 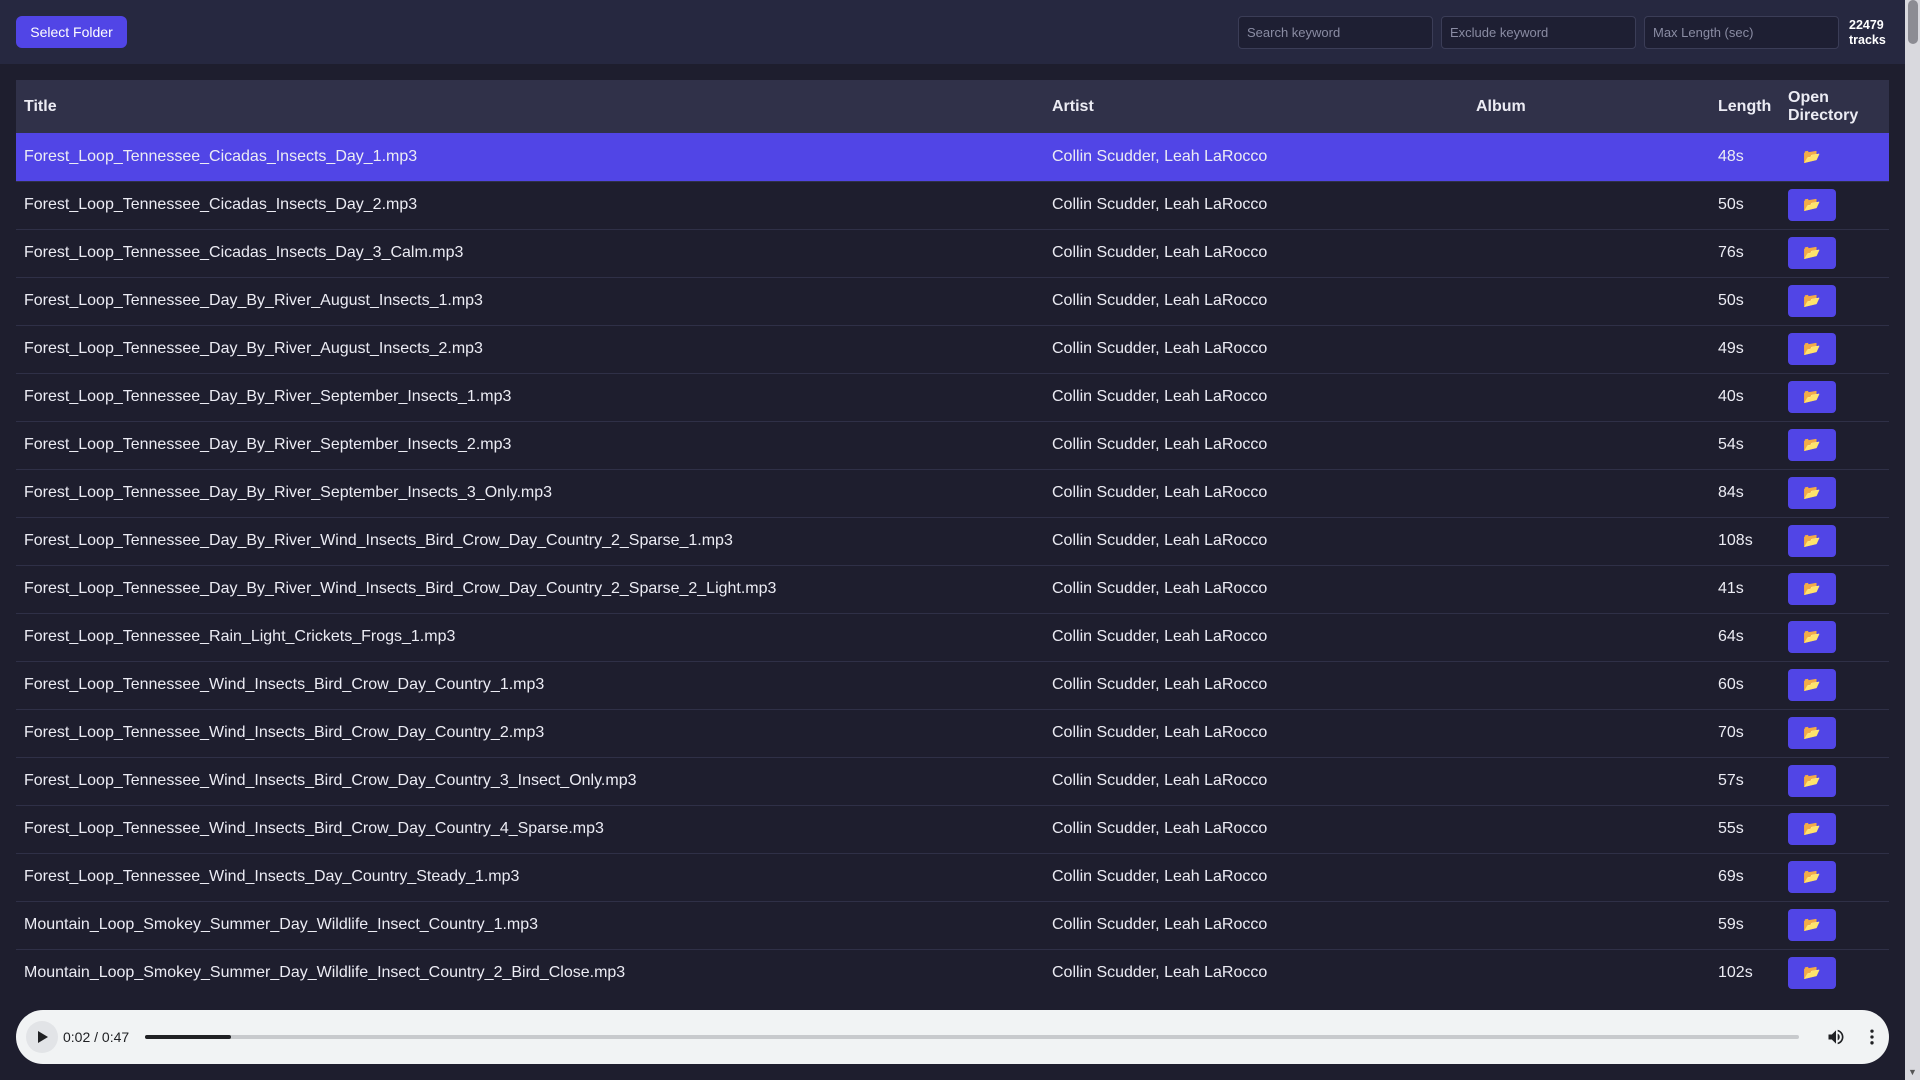 What do you see at coordinates (1731, 732) in the screenshot?
I see `track-length: 70s` at bounding box center [1731, 732].